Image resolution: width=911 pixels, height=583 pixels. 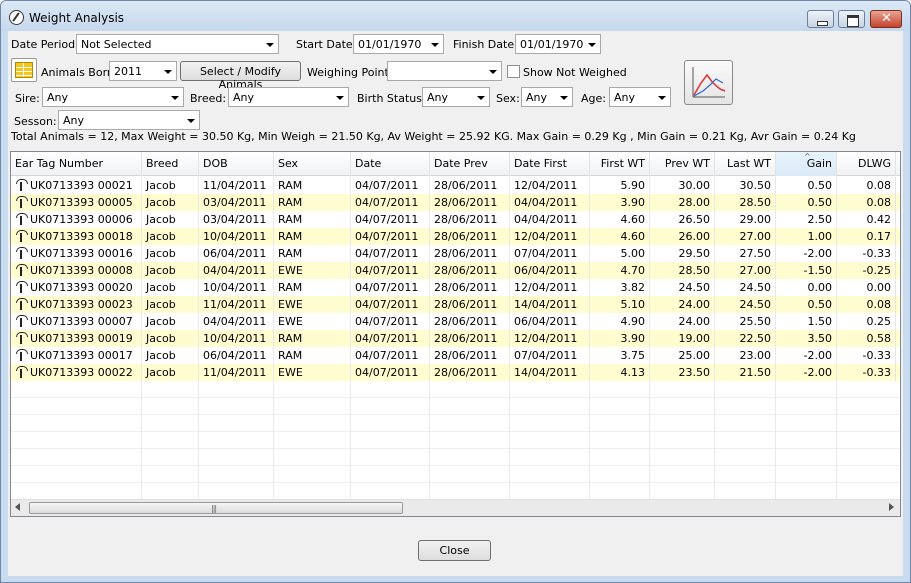 I want to click on finish-date-picker: 01/01/1970, so click(x=558, y=44).